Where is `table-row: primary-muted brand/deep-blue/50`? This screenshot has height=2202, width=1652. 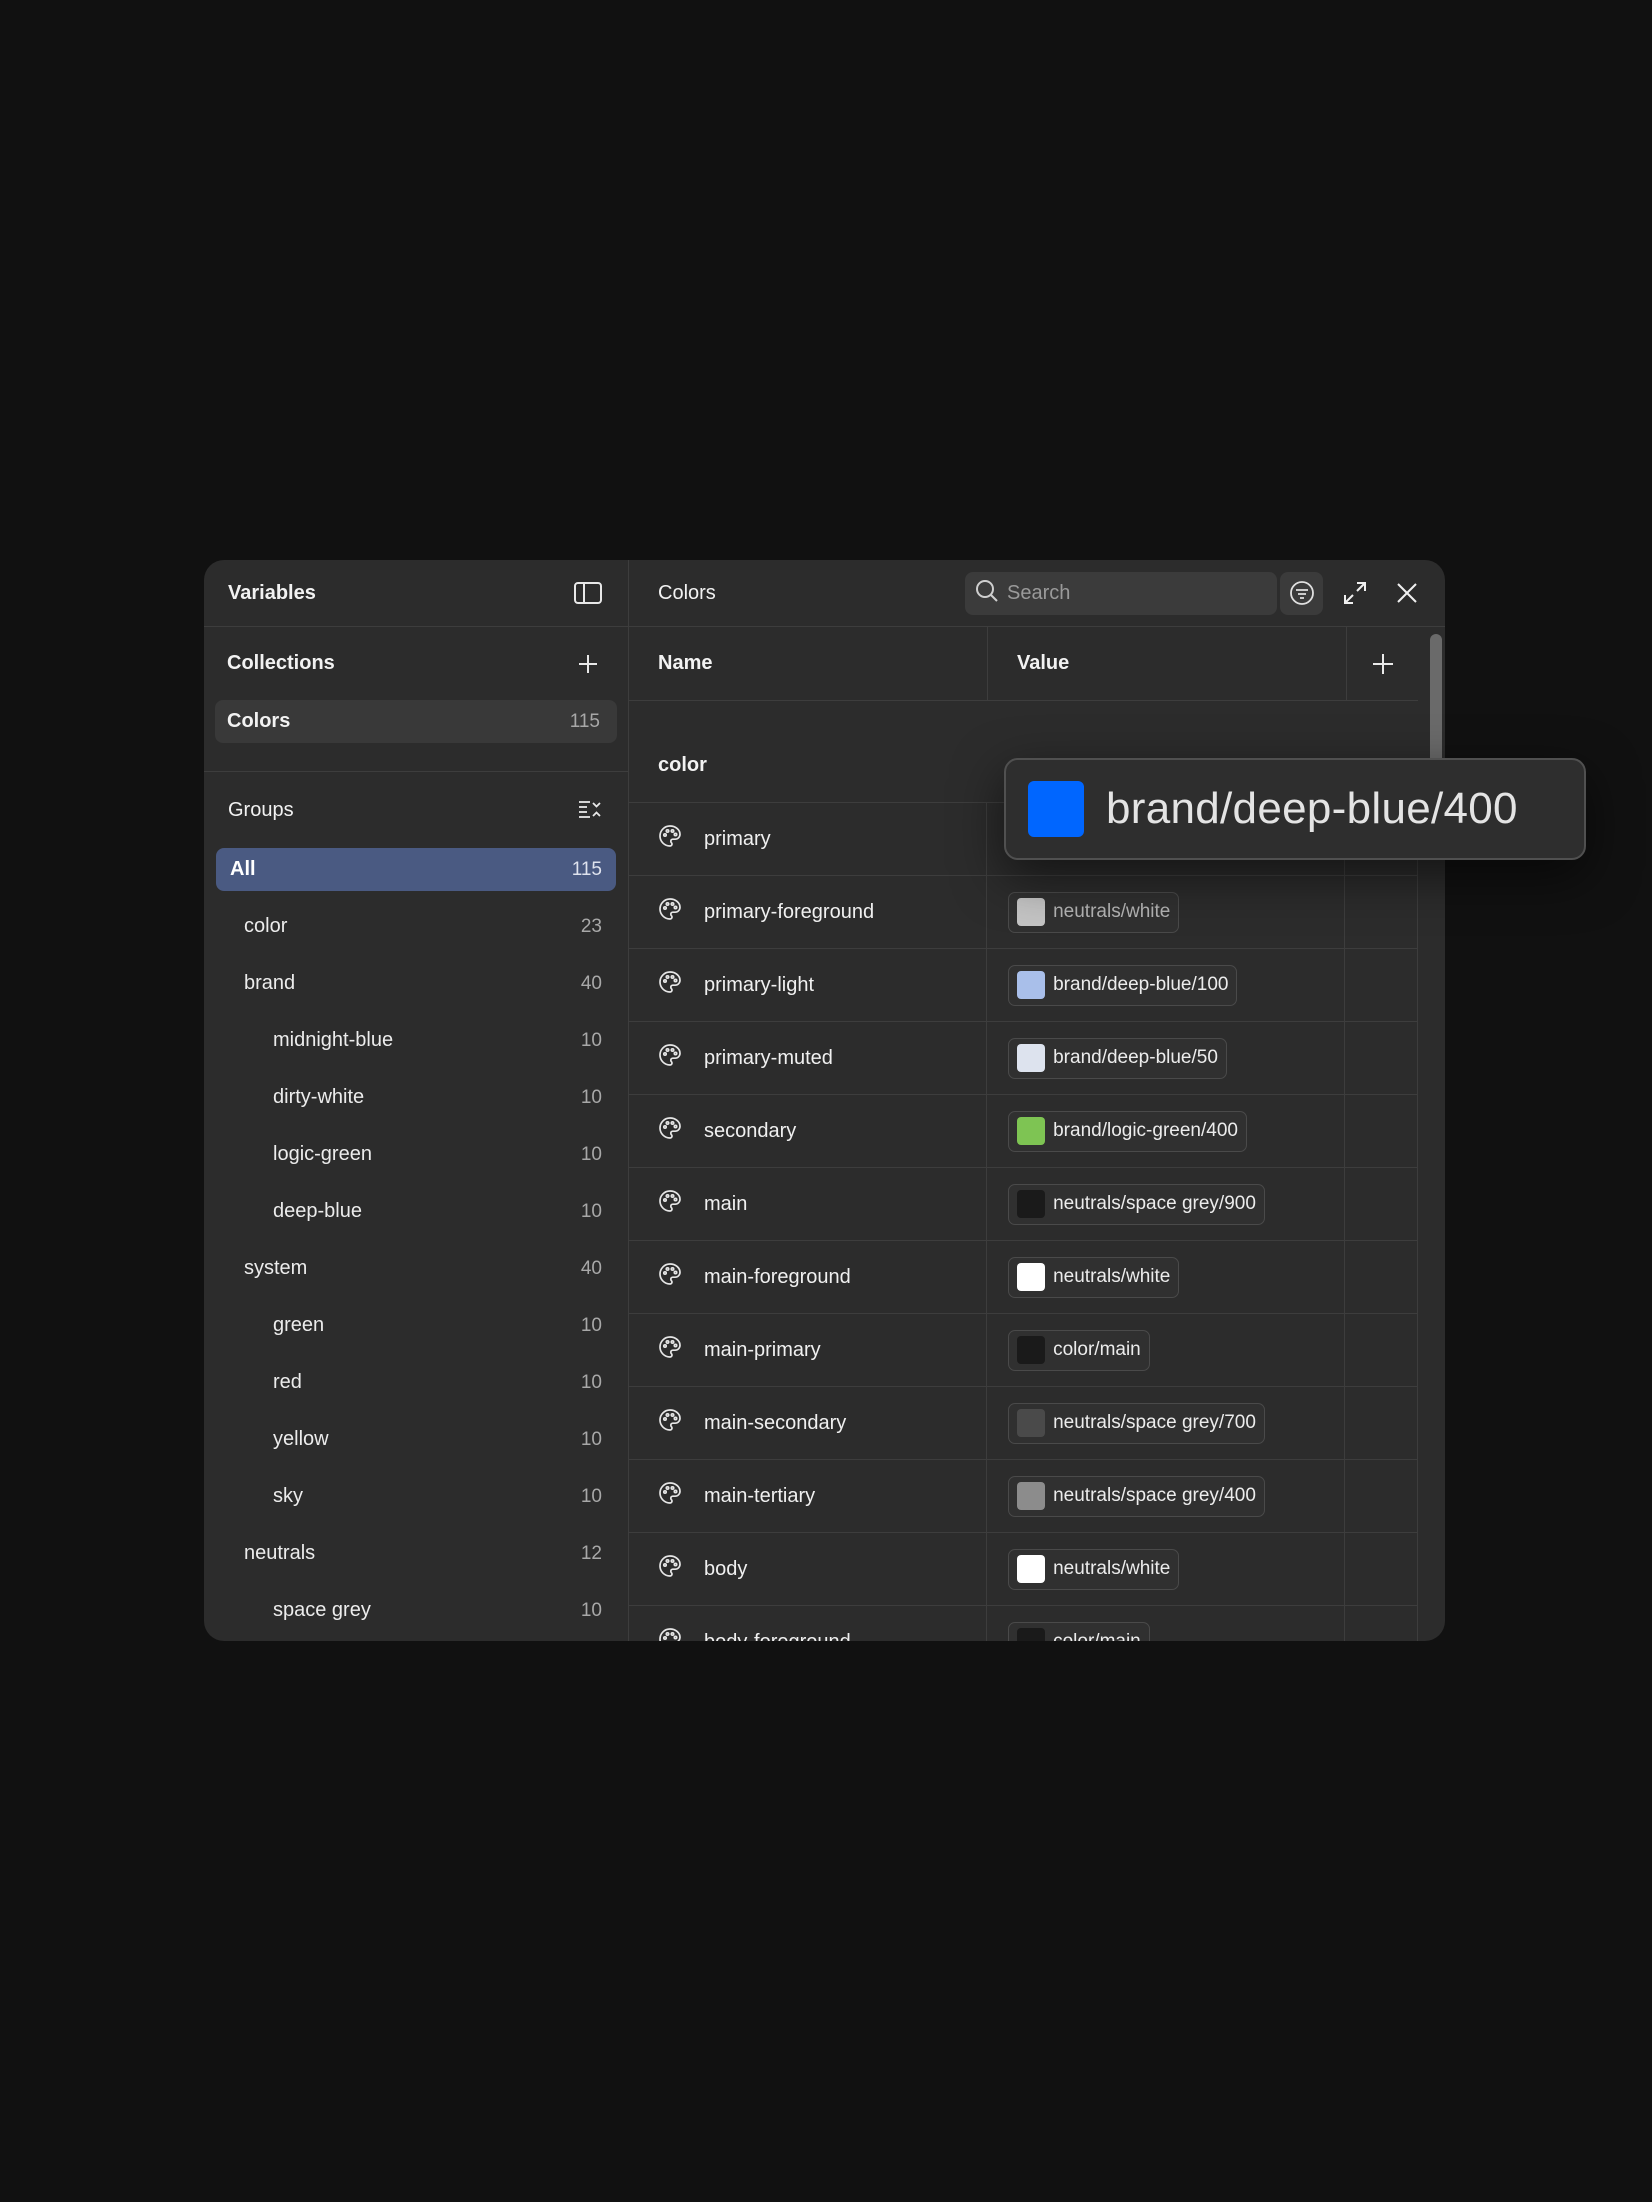
table-row: primary-muted brand/deep-blue/50 is located at coordinates (1024, 1058).